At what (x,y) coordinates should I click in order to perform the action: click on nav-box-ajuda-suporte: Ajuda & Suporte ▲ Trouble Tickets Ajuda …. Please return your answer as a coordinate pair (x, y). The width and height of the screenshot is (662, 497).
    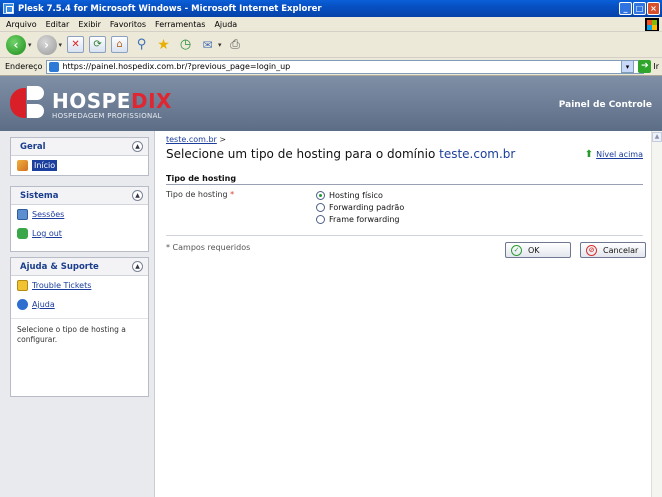
    Looking at the image, I should click on (79, 327).